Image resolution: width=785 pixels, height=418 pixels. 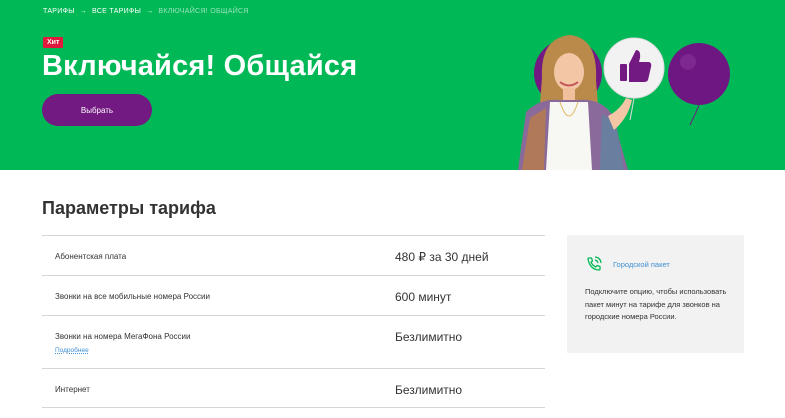 I want to click on hit-badge: Хит, so click(x=53, y=42).